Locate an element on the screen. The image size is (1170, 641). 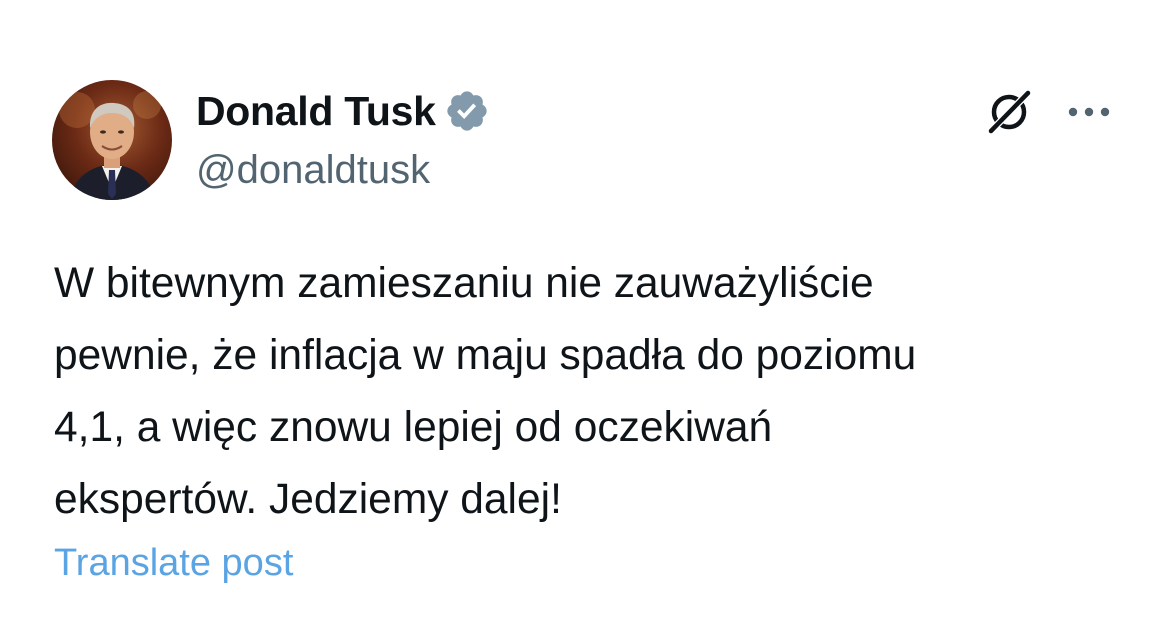
avatar is located at coordinates (112, 140).